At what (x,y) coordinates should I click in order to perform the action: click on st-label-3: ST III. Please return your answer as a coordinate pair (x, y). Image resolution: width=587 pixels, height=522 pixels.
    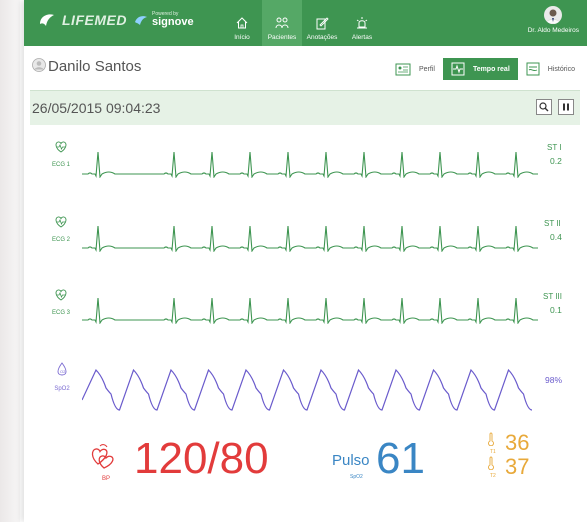
    Looking at the image, I should click on (552, 296).